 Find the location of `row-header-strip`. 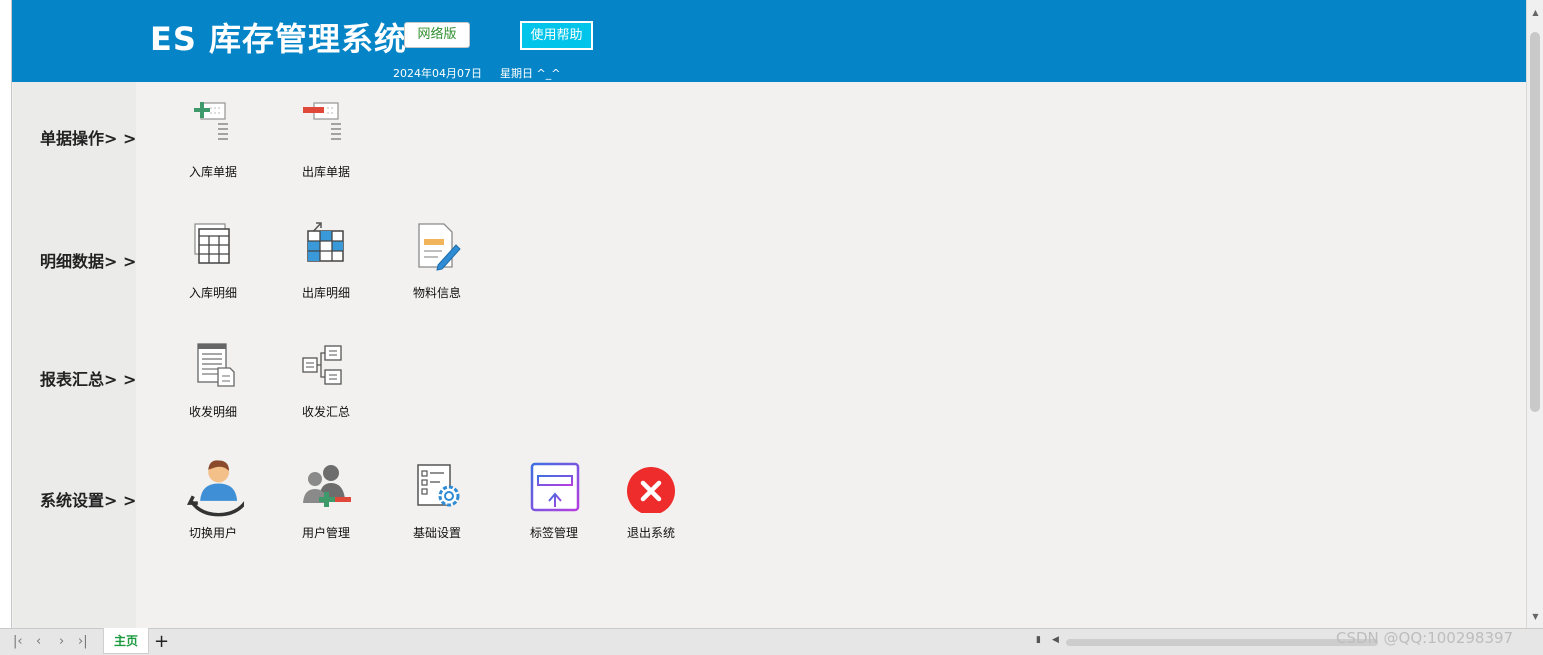

row-header-strip is located at coordinates (6, 314).